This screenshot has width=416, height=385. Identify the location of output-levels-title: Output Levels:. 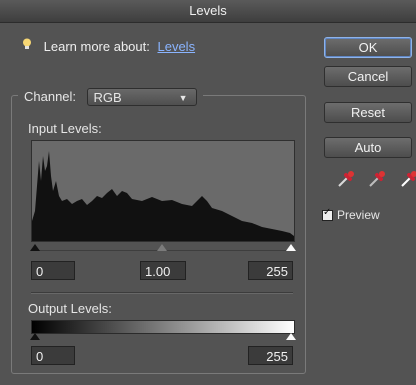
(70, 308).